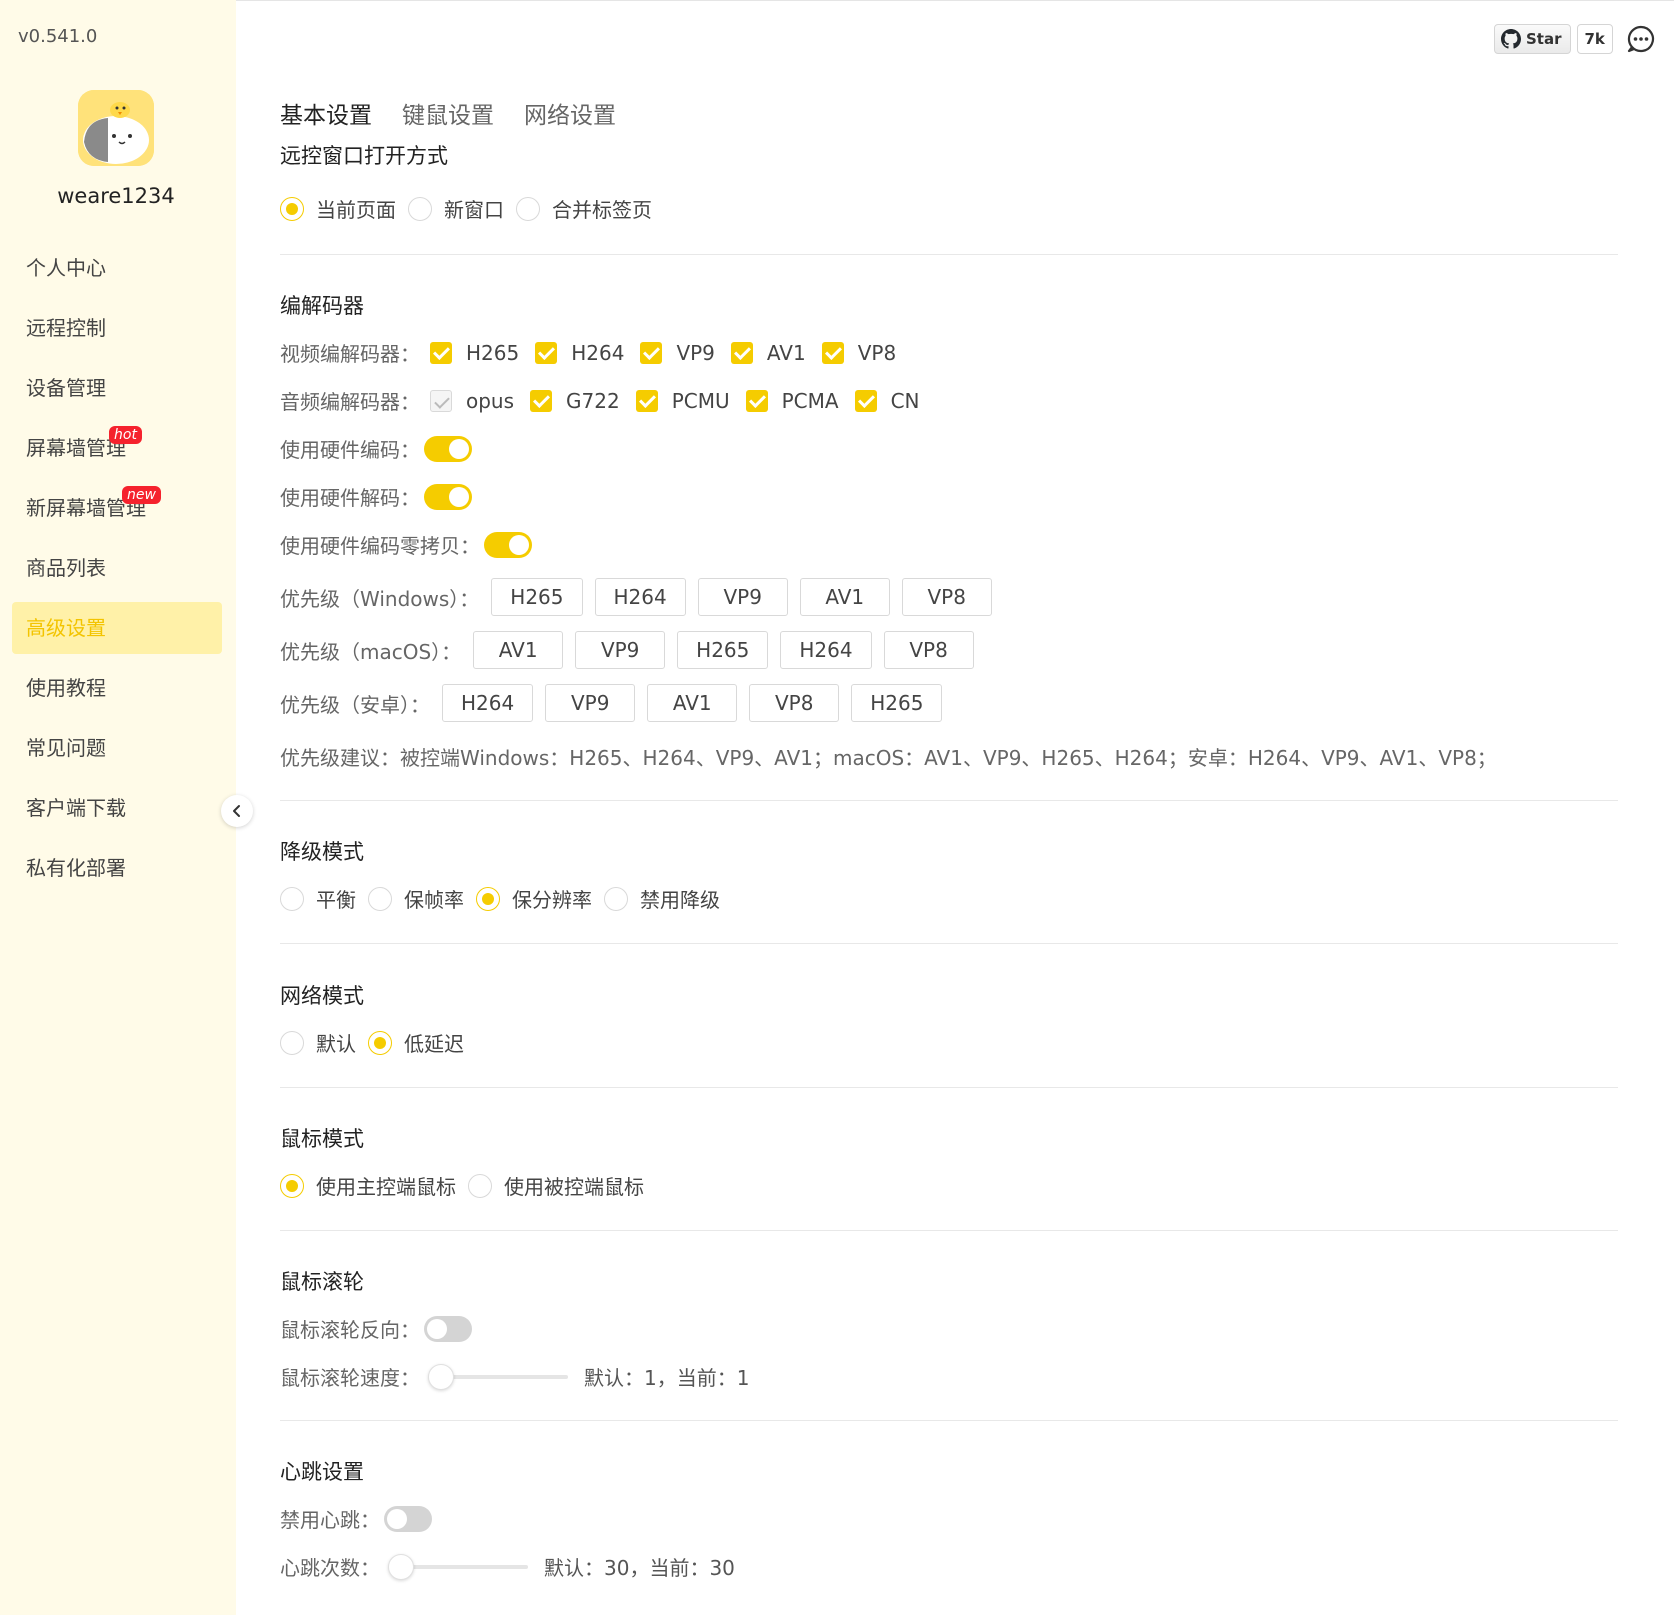 This screenshot has height=1615, width=1674. What do you see at coordinates (680, 900) in the screenshot?
I see `radio-label: 禁用降级` at bounding box center [680, 900].